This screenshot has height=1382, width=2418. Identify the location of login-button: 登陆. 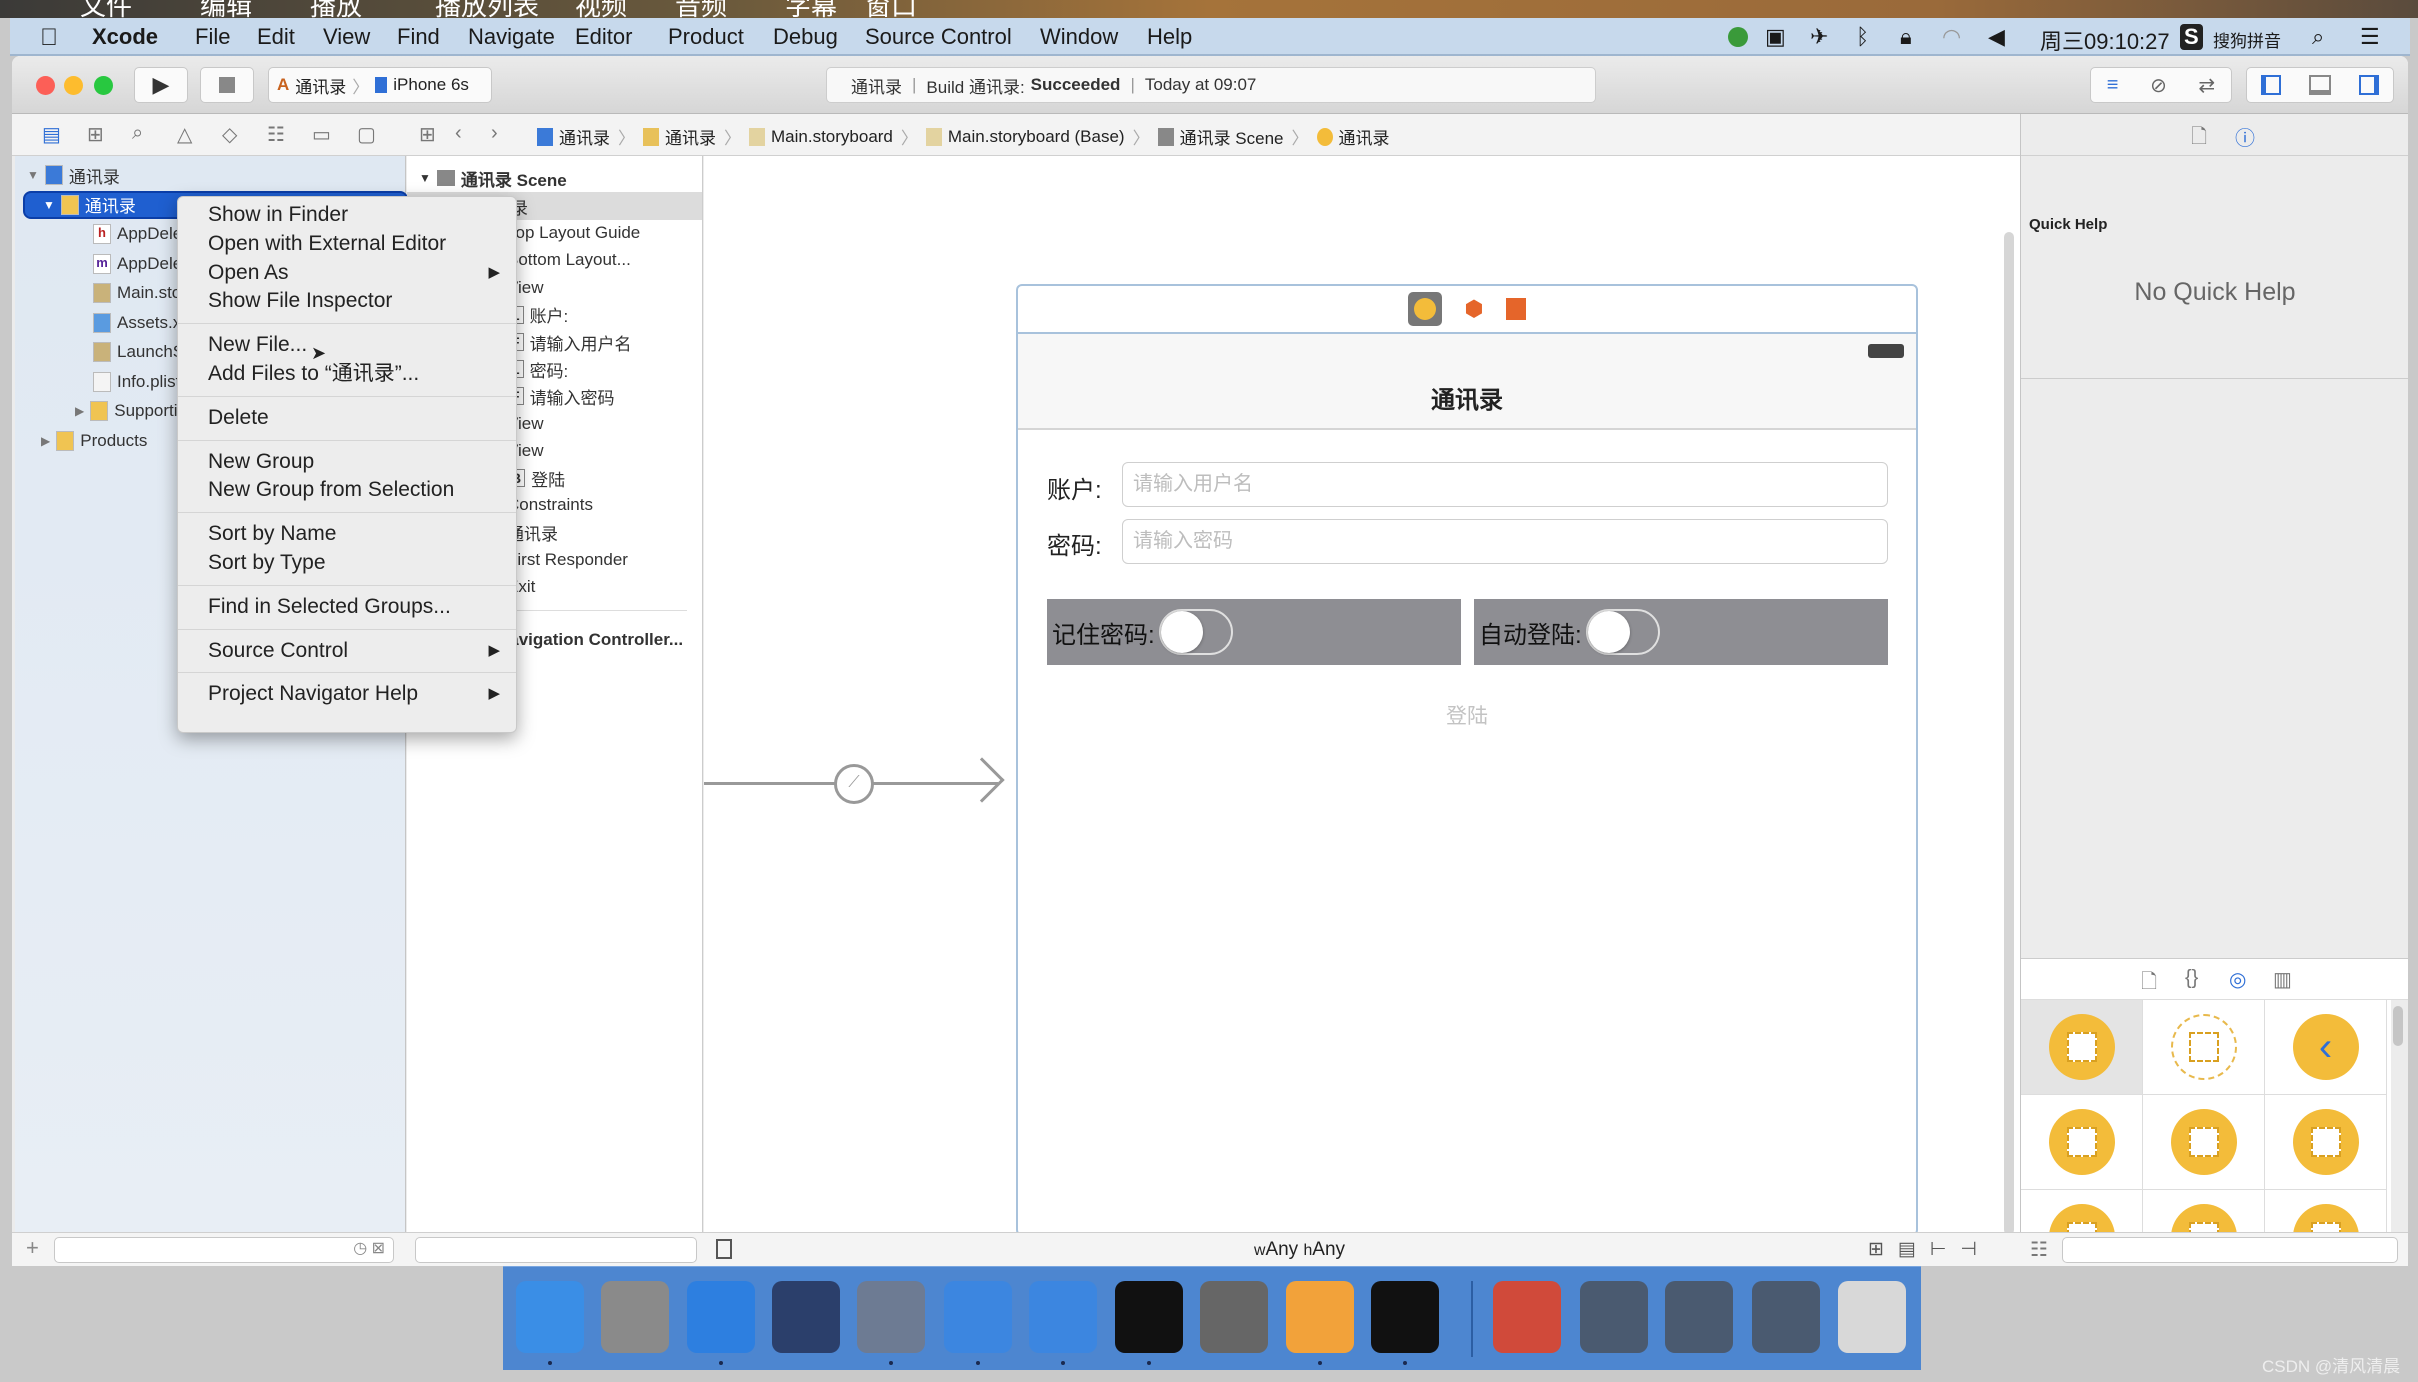
(1467, 715).